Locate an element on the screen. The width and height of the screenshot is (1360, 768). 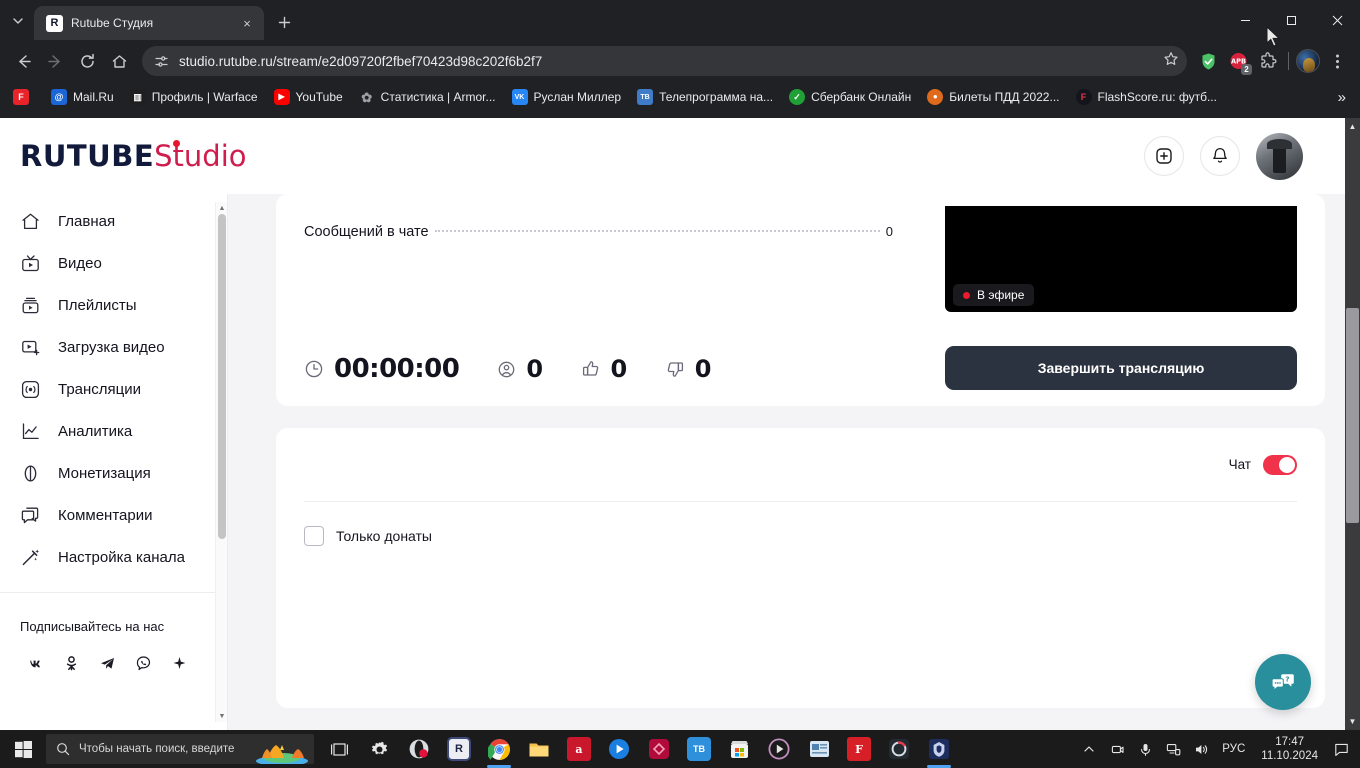
chat-toggle-row: Чат is located at coordinates (800, 465).